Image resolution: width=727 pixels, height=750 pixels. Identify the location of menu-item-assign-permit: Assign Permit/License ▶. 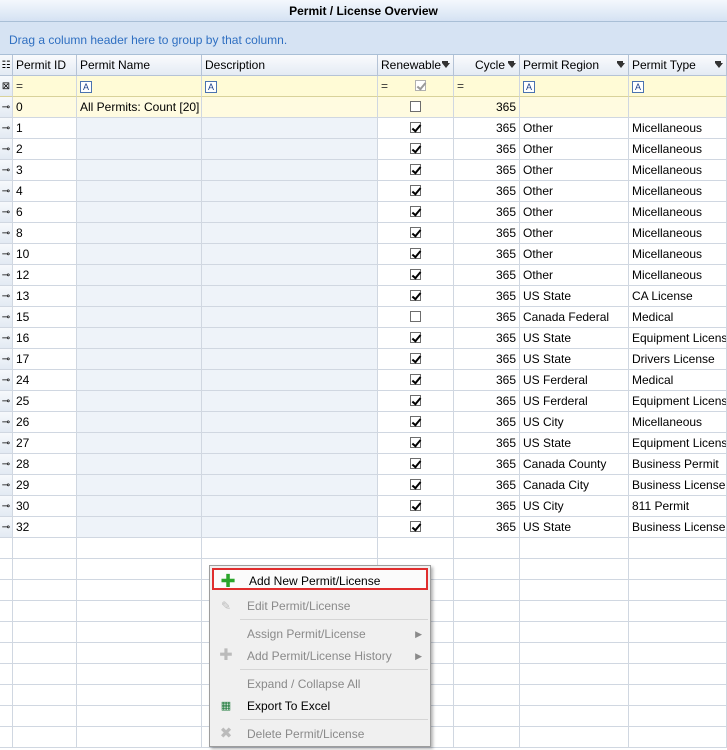
(320, 634).